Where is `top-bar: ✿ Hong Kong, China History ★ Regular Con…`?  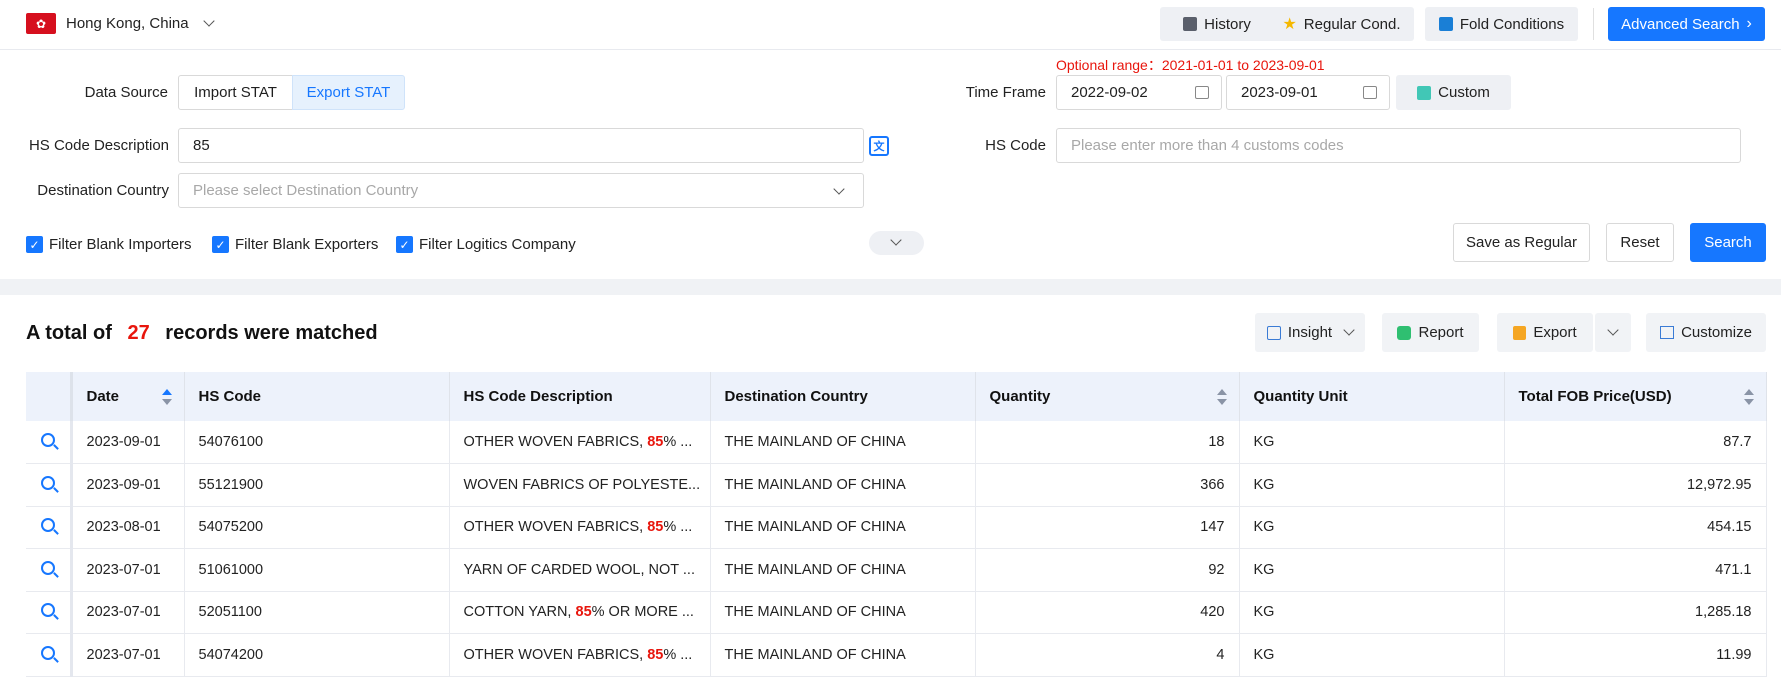 top-bar: ✿ Hong Kong, China History ★ Regular Con… is located at coordinates (890, 25).